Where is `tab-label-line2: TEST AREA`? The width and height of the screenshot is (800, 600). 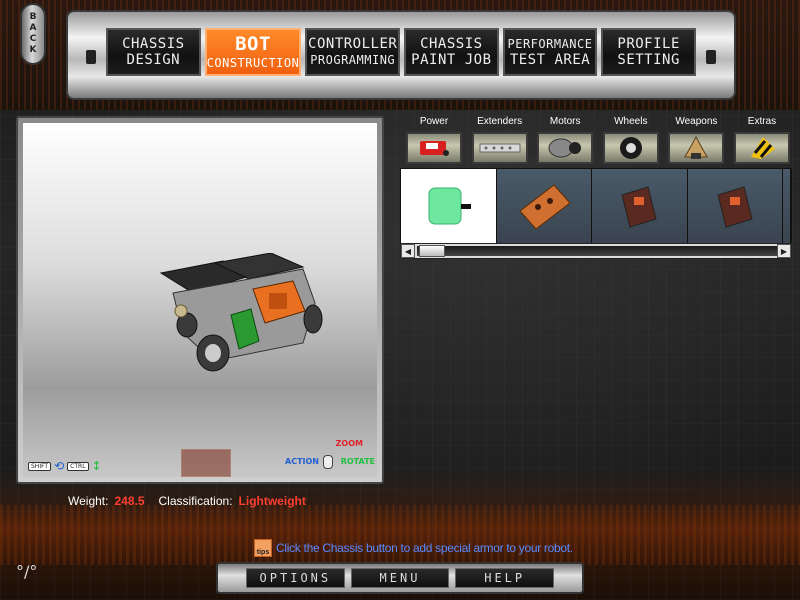 tab-label-line2: TEST AREA is located at coordinates (550, 60).